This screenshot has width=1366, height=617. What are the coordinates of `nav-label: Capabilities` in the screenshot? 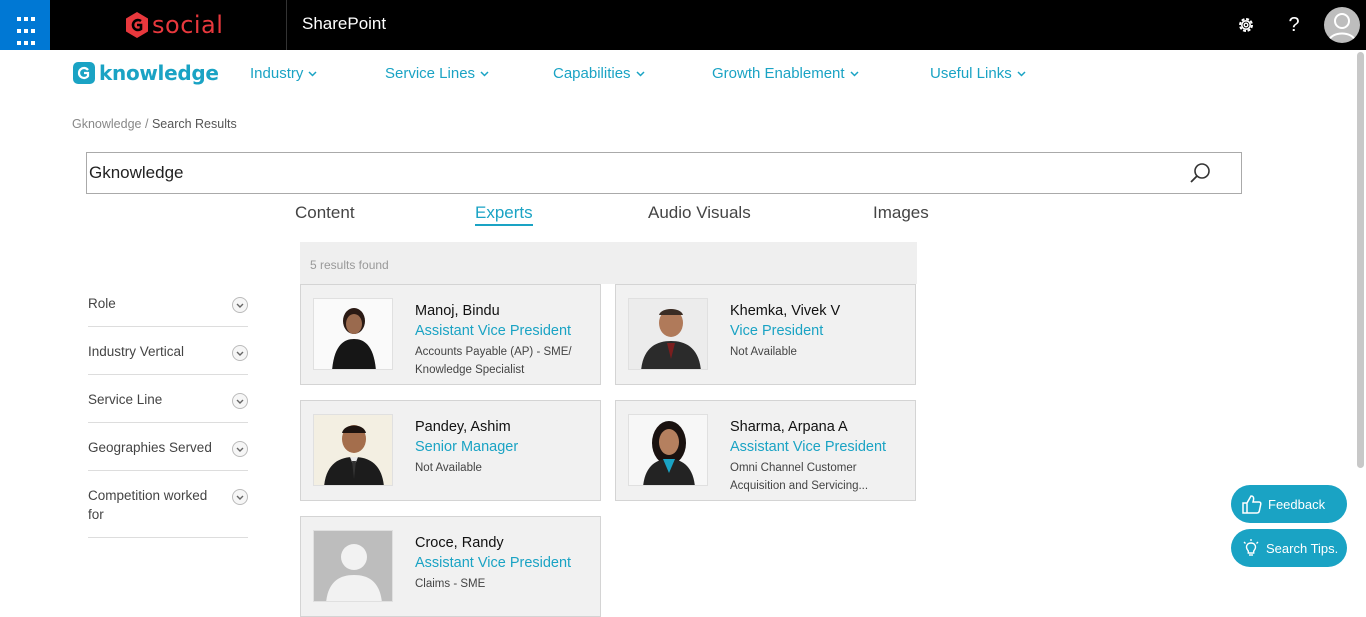 It's located at (592, 73).